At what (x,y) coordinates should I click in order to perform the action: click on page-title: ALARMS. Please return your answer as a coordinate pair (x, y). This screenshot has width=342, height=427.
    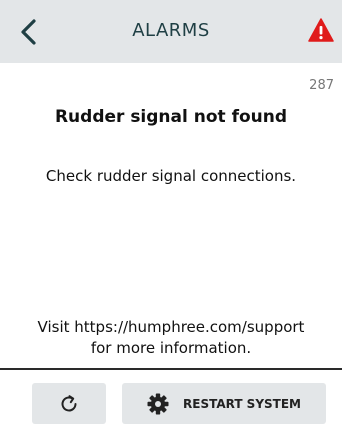
    Looking at the image, I should click on (171, 30).